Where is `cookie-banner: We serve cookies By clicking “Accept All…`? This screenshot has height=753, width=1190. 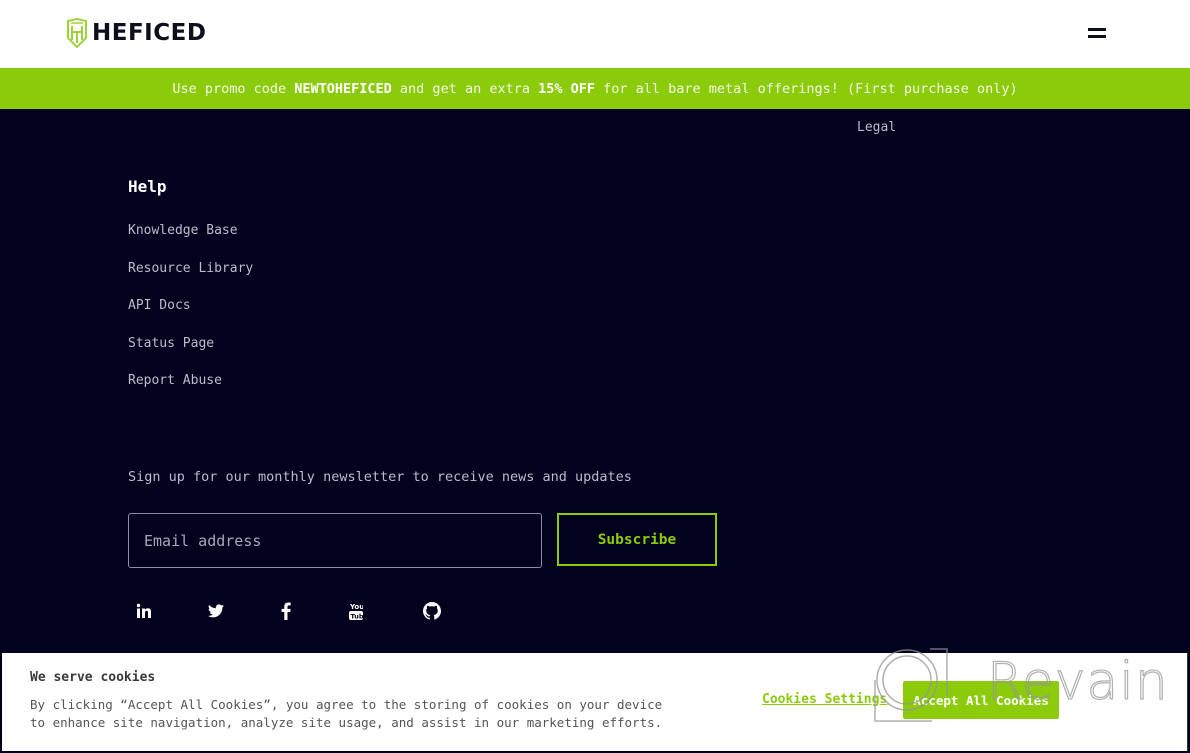 cookie-banner: We serve cookies By clicking “Accept All… is located at coordinates (595, 702).